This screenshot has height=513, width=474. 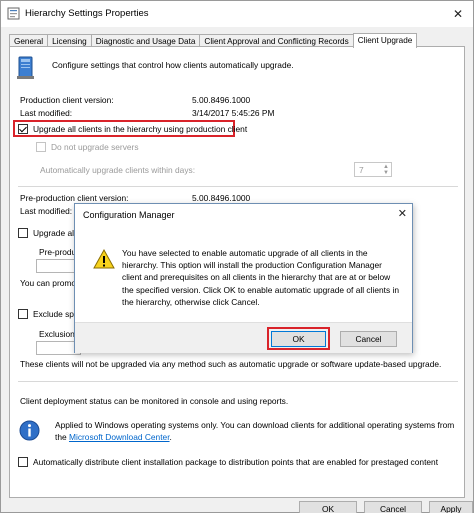 I want to click on upgrade-all-preproduction-checkbox, so click(x=23, y=233).